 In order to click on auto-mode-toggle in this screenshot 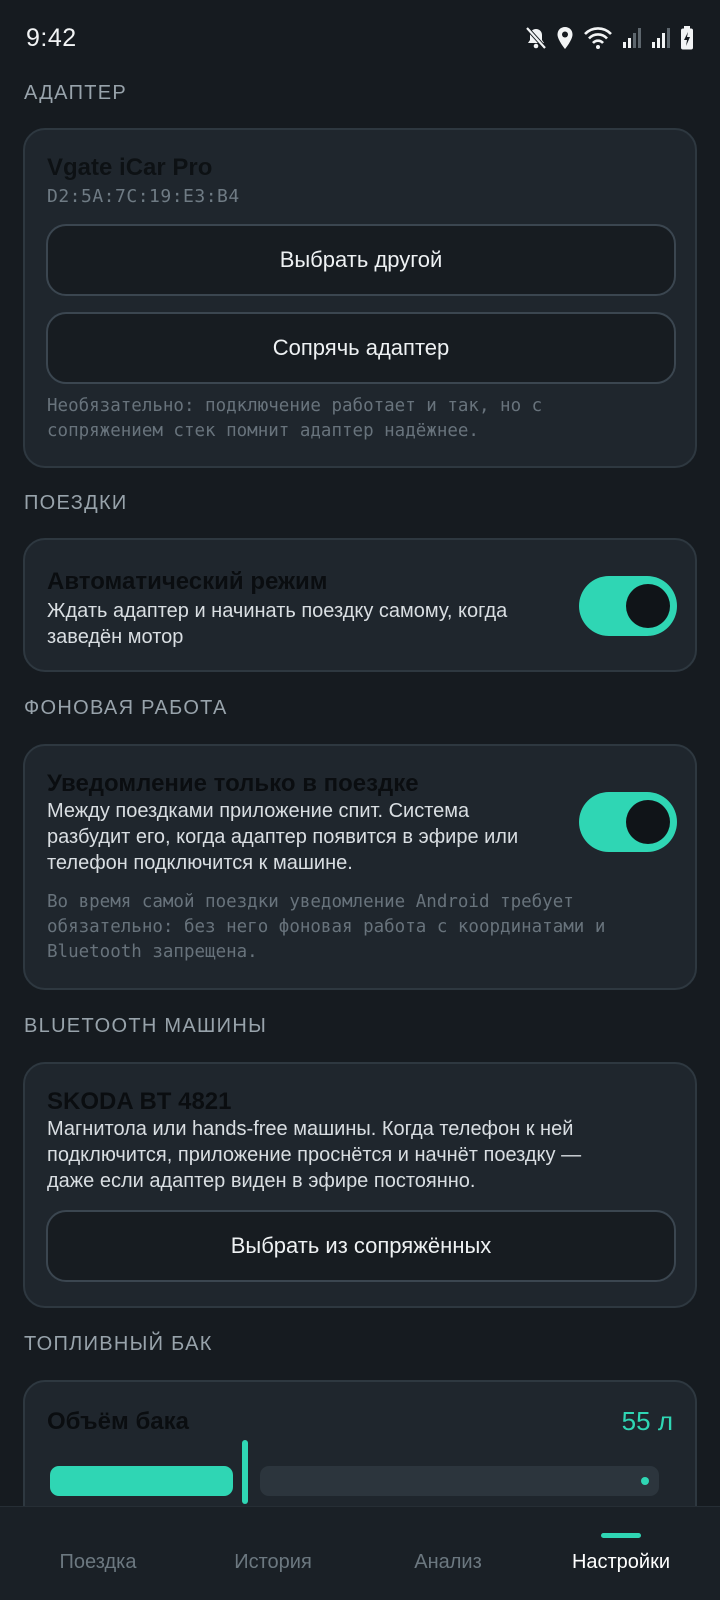, I will do `click(628, 606)`.